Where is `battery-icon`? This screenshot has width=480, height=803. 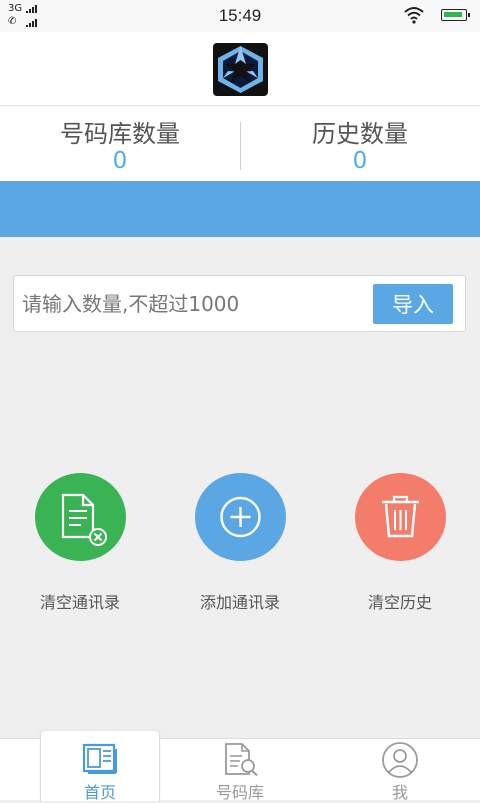 battery-icon is located at coordinates (455, 15).